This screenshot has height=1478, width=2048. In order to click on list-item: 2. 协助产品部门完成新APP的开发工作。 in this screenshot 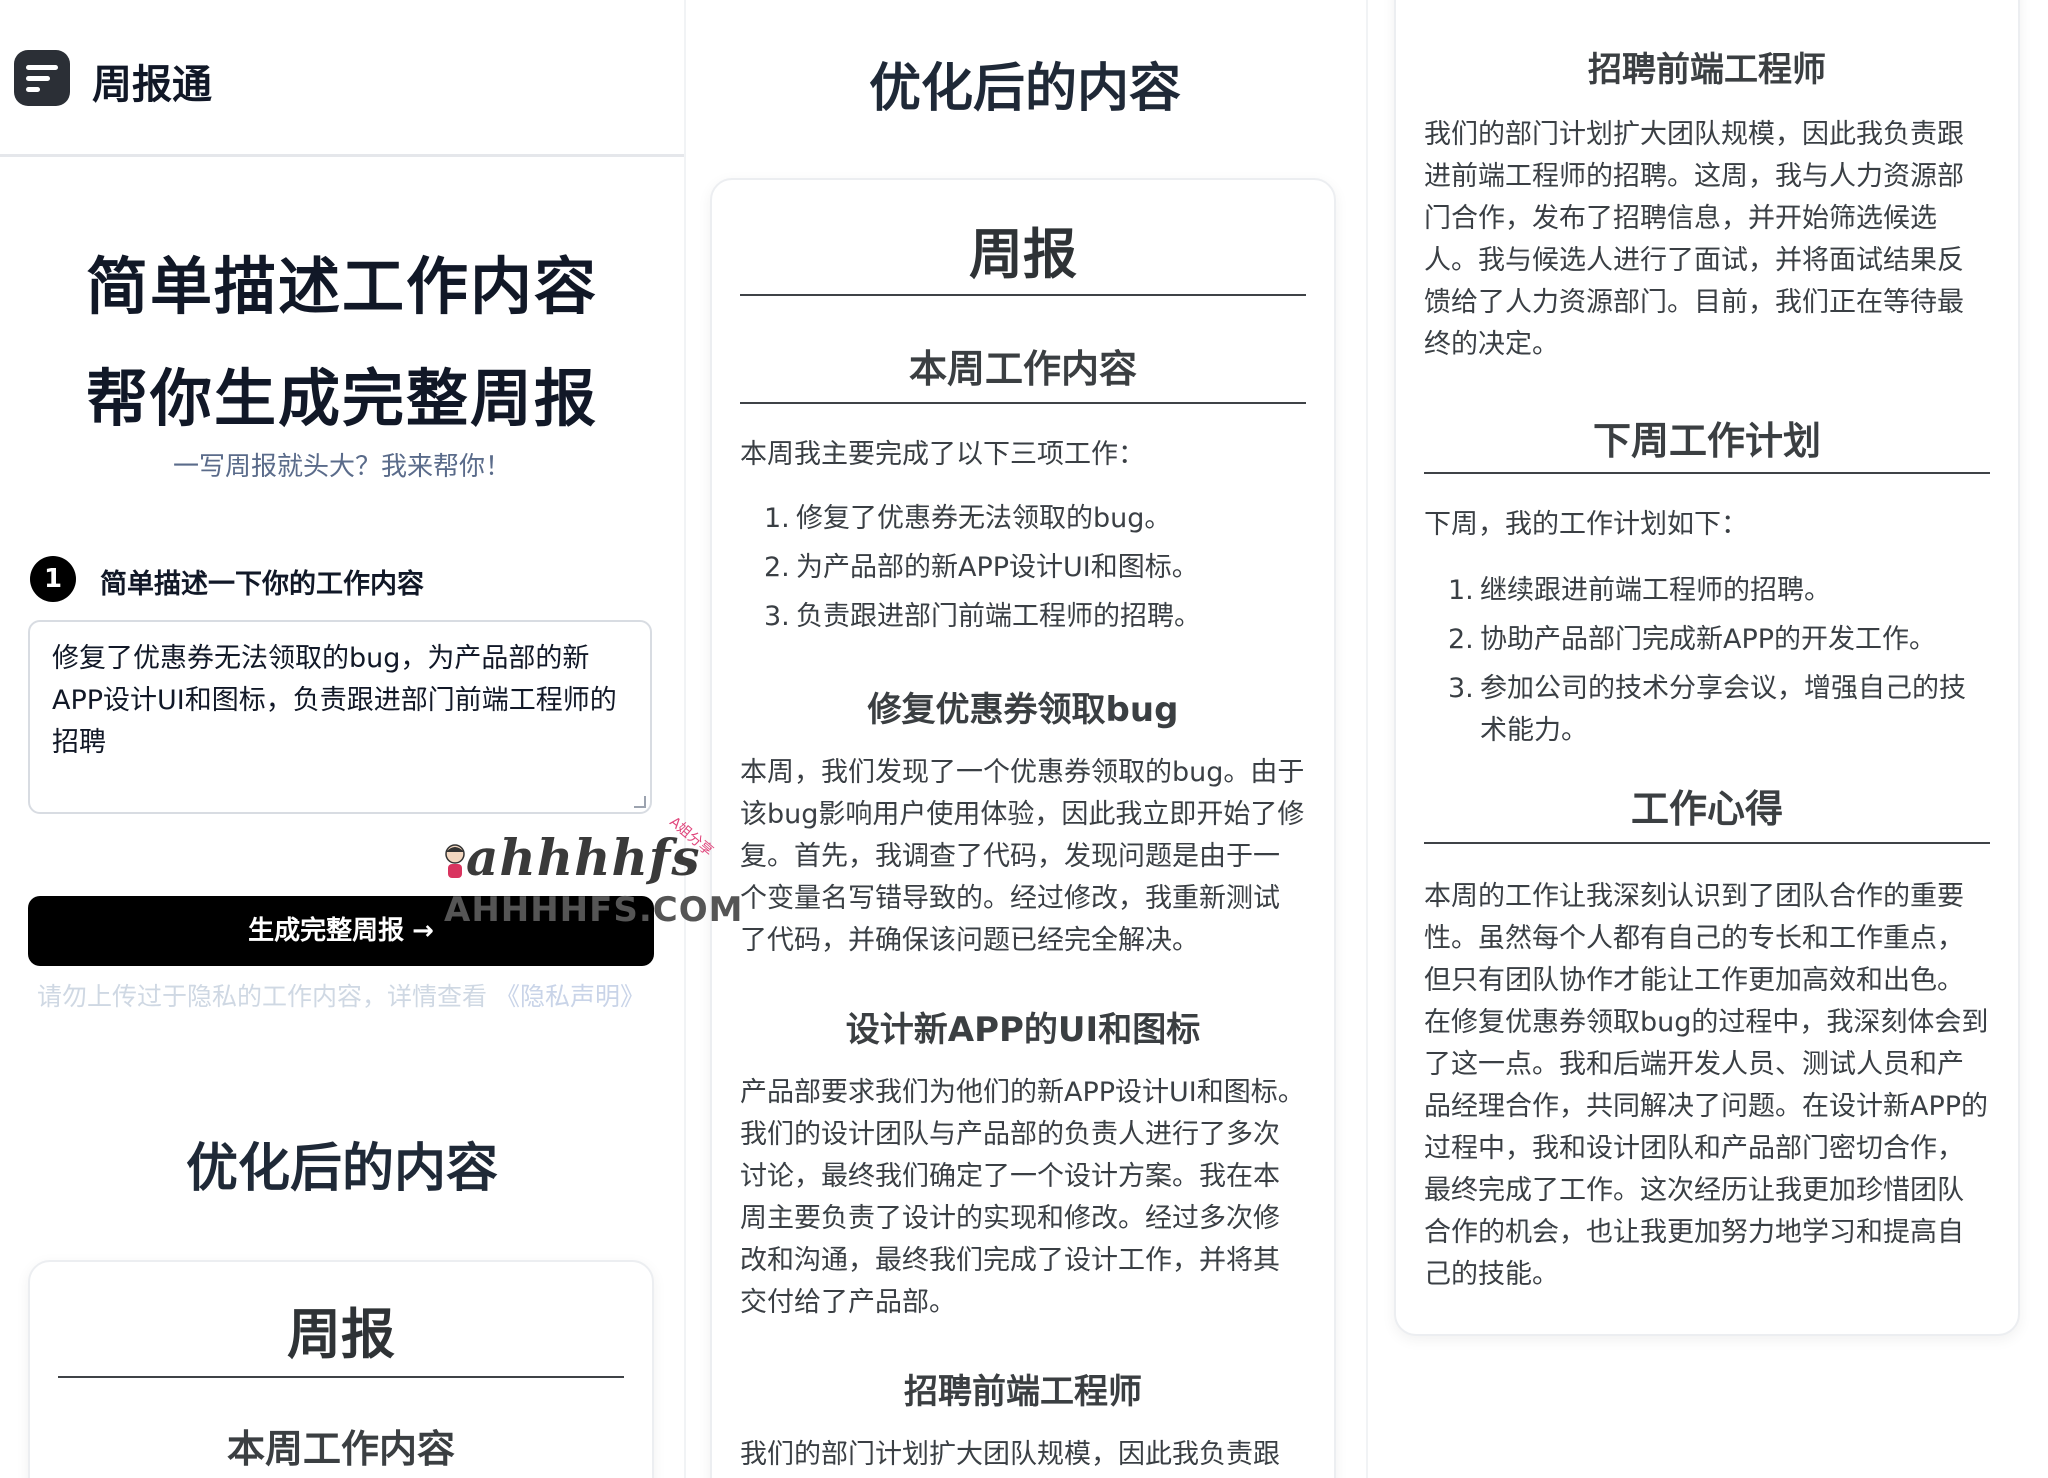, I will do `click(1692, 639)`.